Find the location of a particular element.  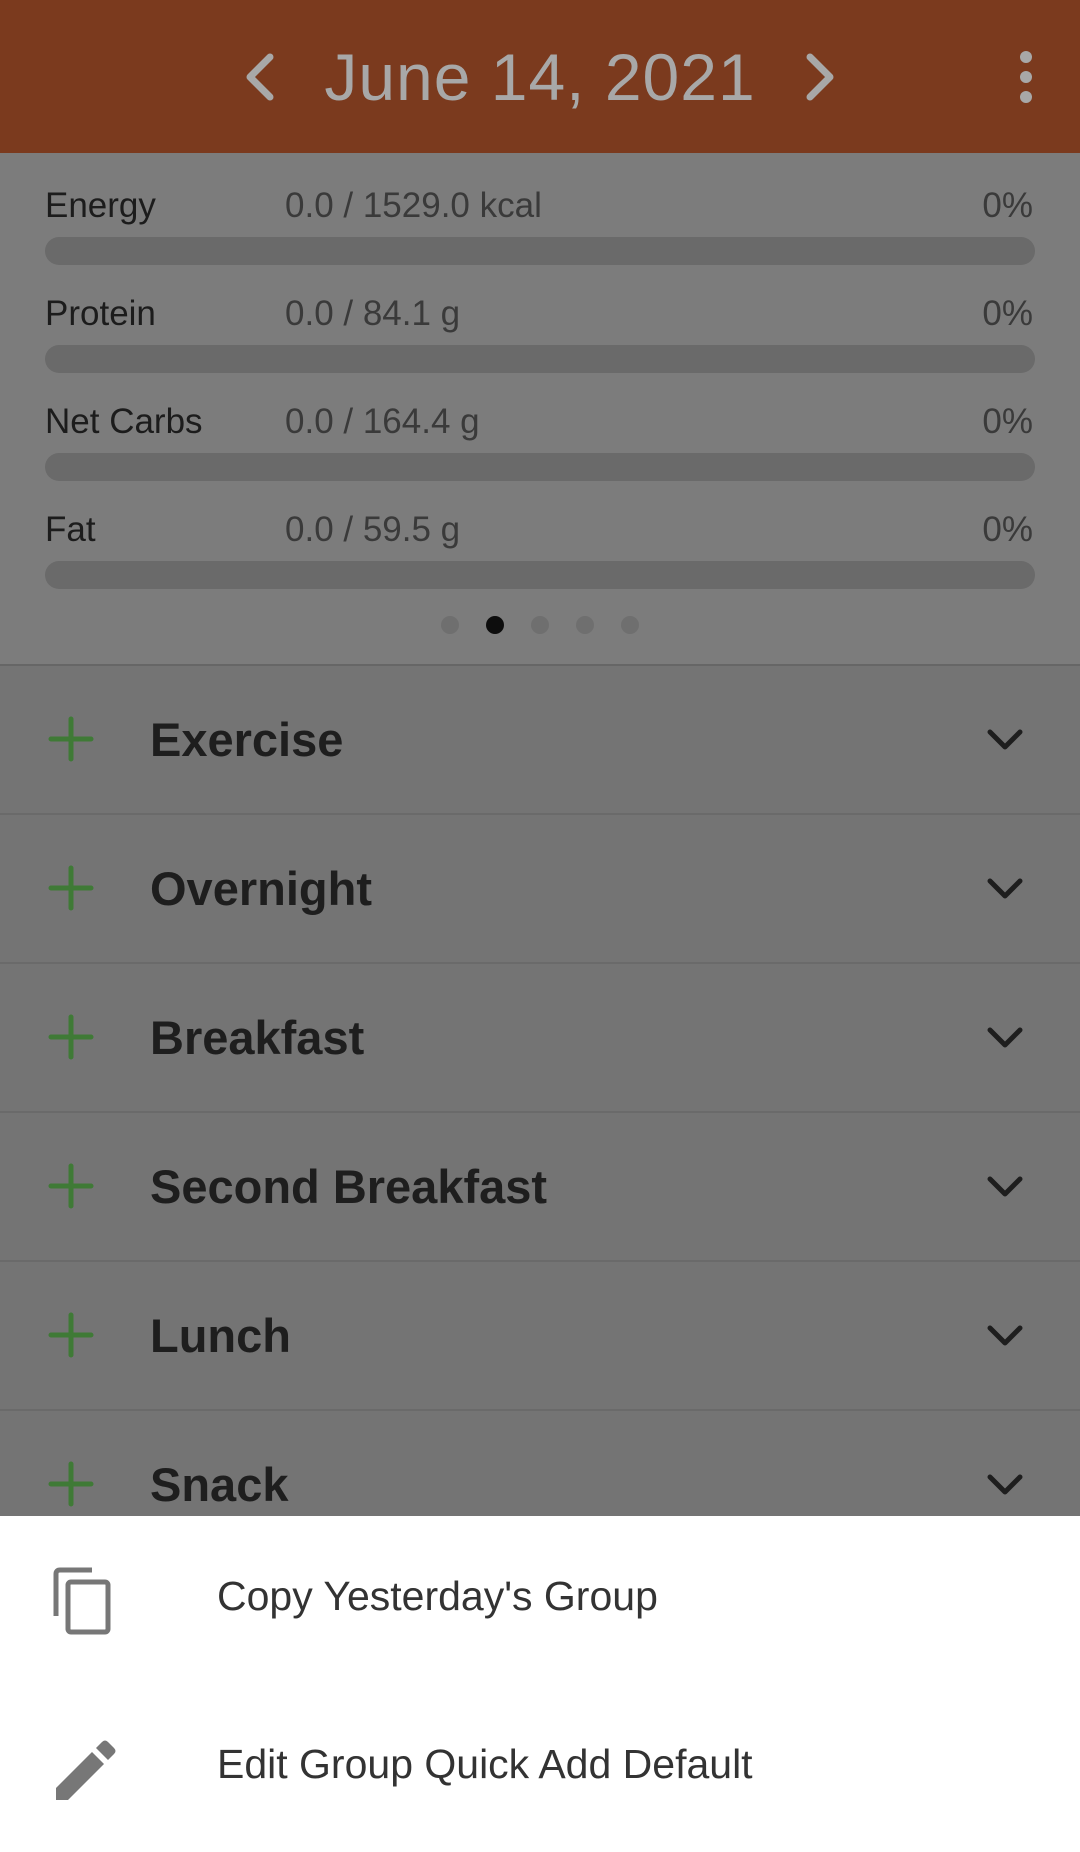

copy-yesterdays-group-button: Copy Yesterday's Group is located at coordinates (540, 1600).